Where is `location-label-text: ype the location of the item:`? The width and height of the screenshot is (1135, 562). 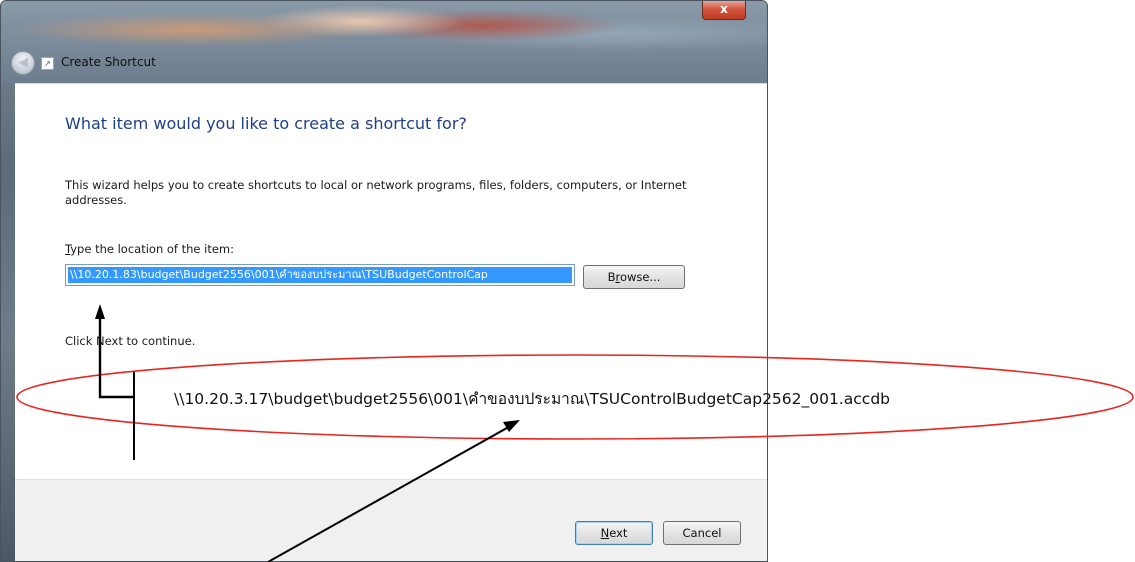 location-label-text: ype the location of the item: is located at coordinates (152, 249).